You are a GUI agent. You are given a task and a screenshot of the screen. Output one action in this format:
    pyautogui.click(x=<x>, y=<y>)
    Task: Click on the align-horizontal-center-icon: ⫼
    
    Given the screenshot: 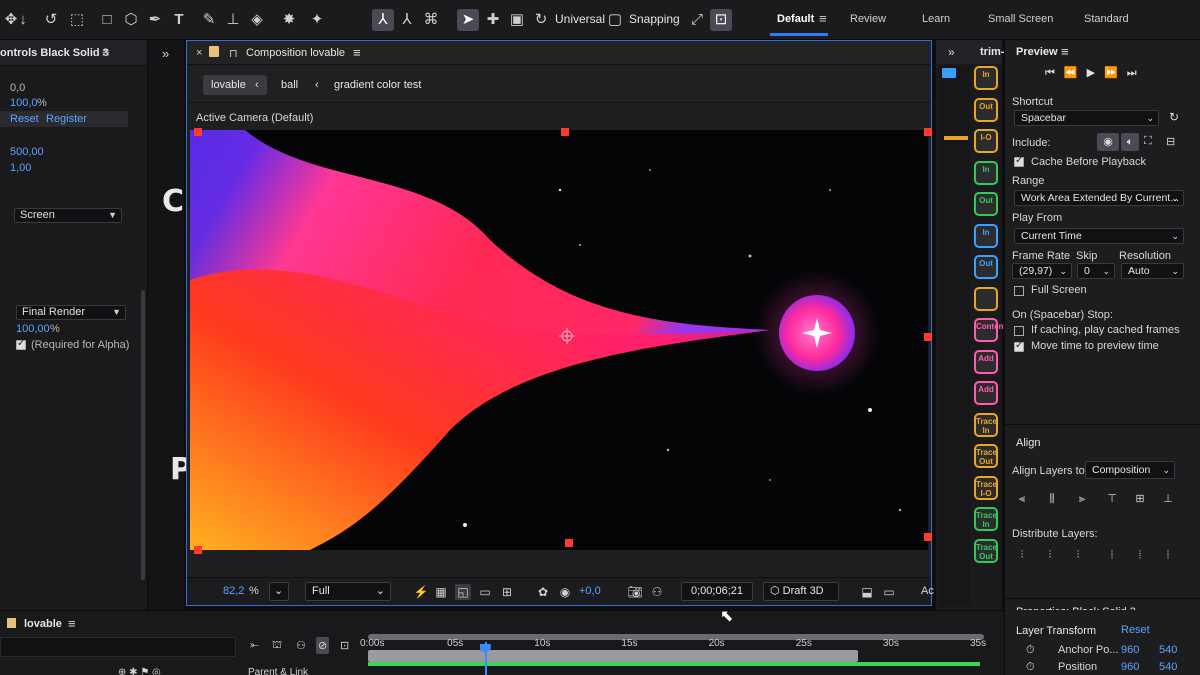 What is the action you would take?
    pyautogui.click(x=1052, y=499)
    